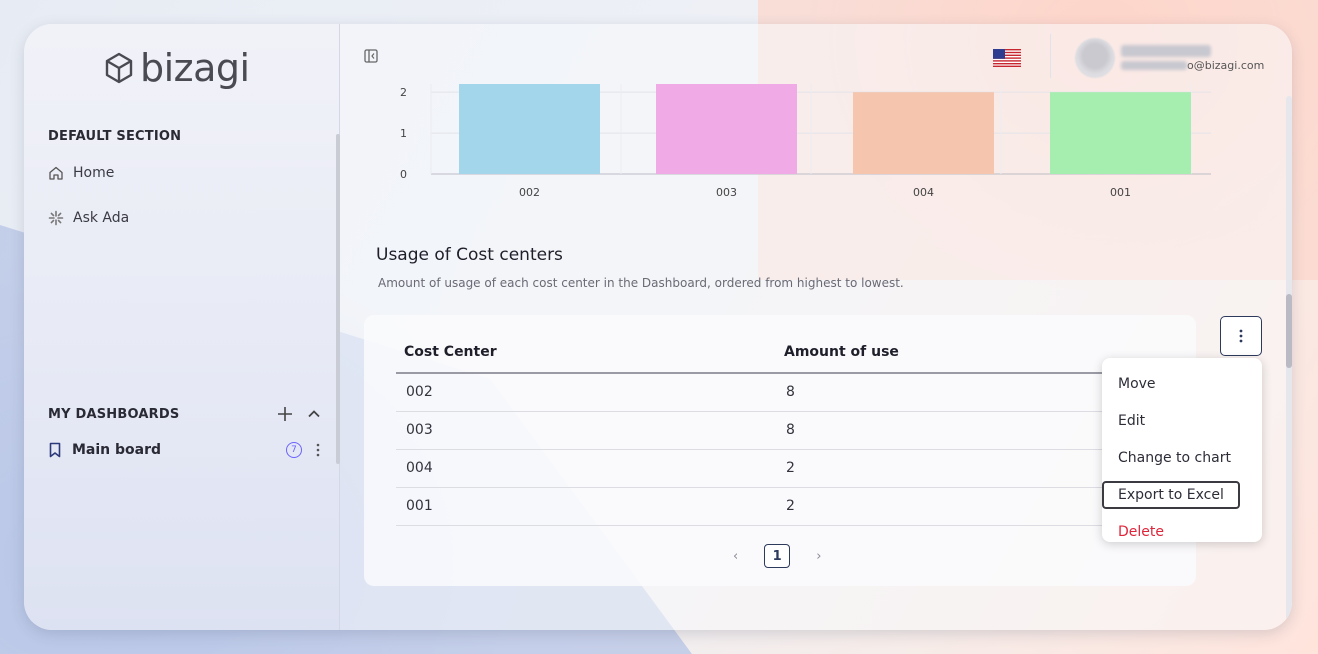  Describe the element at coordinates (195, 68) in the screenshot. I see `logo-text: bizagi` at that location.